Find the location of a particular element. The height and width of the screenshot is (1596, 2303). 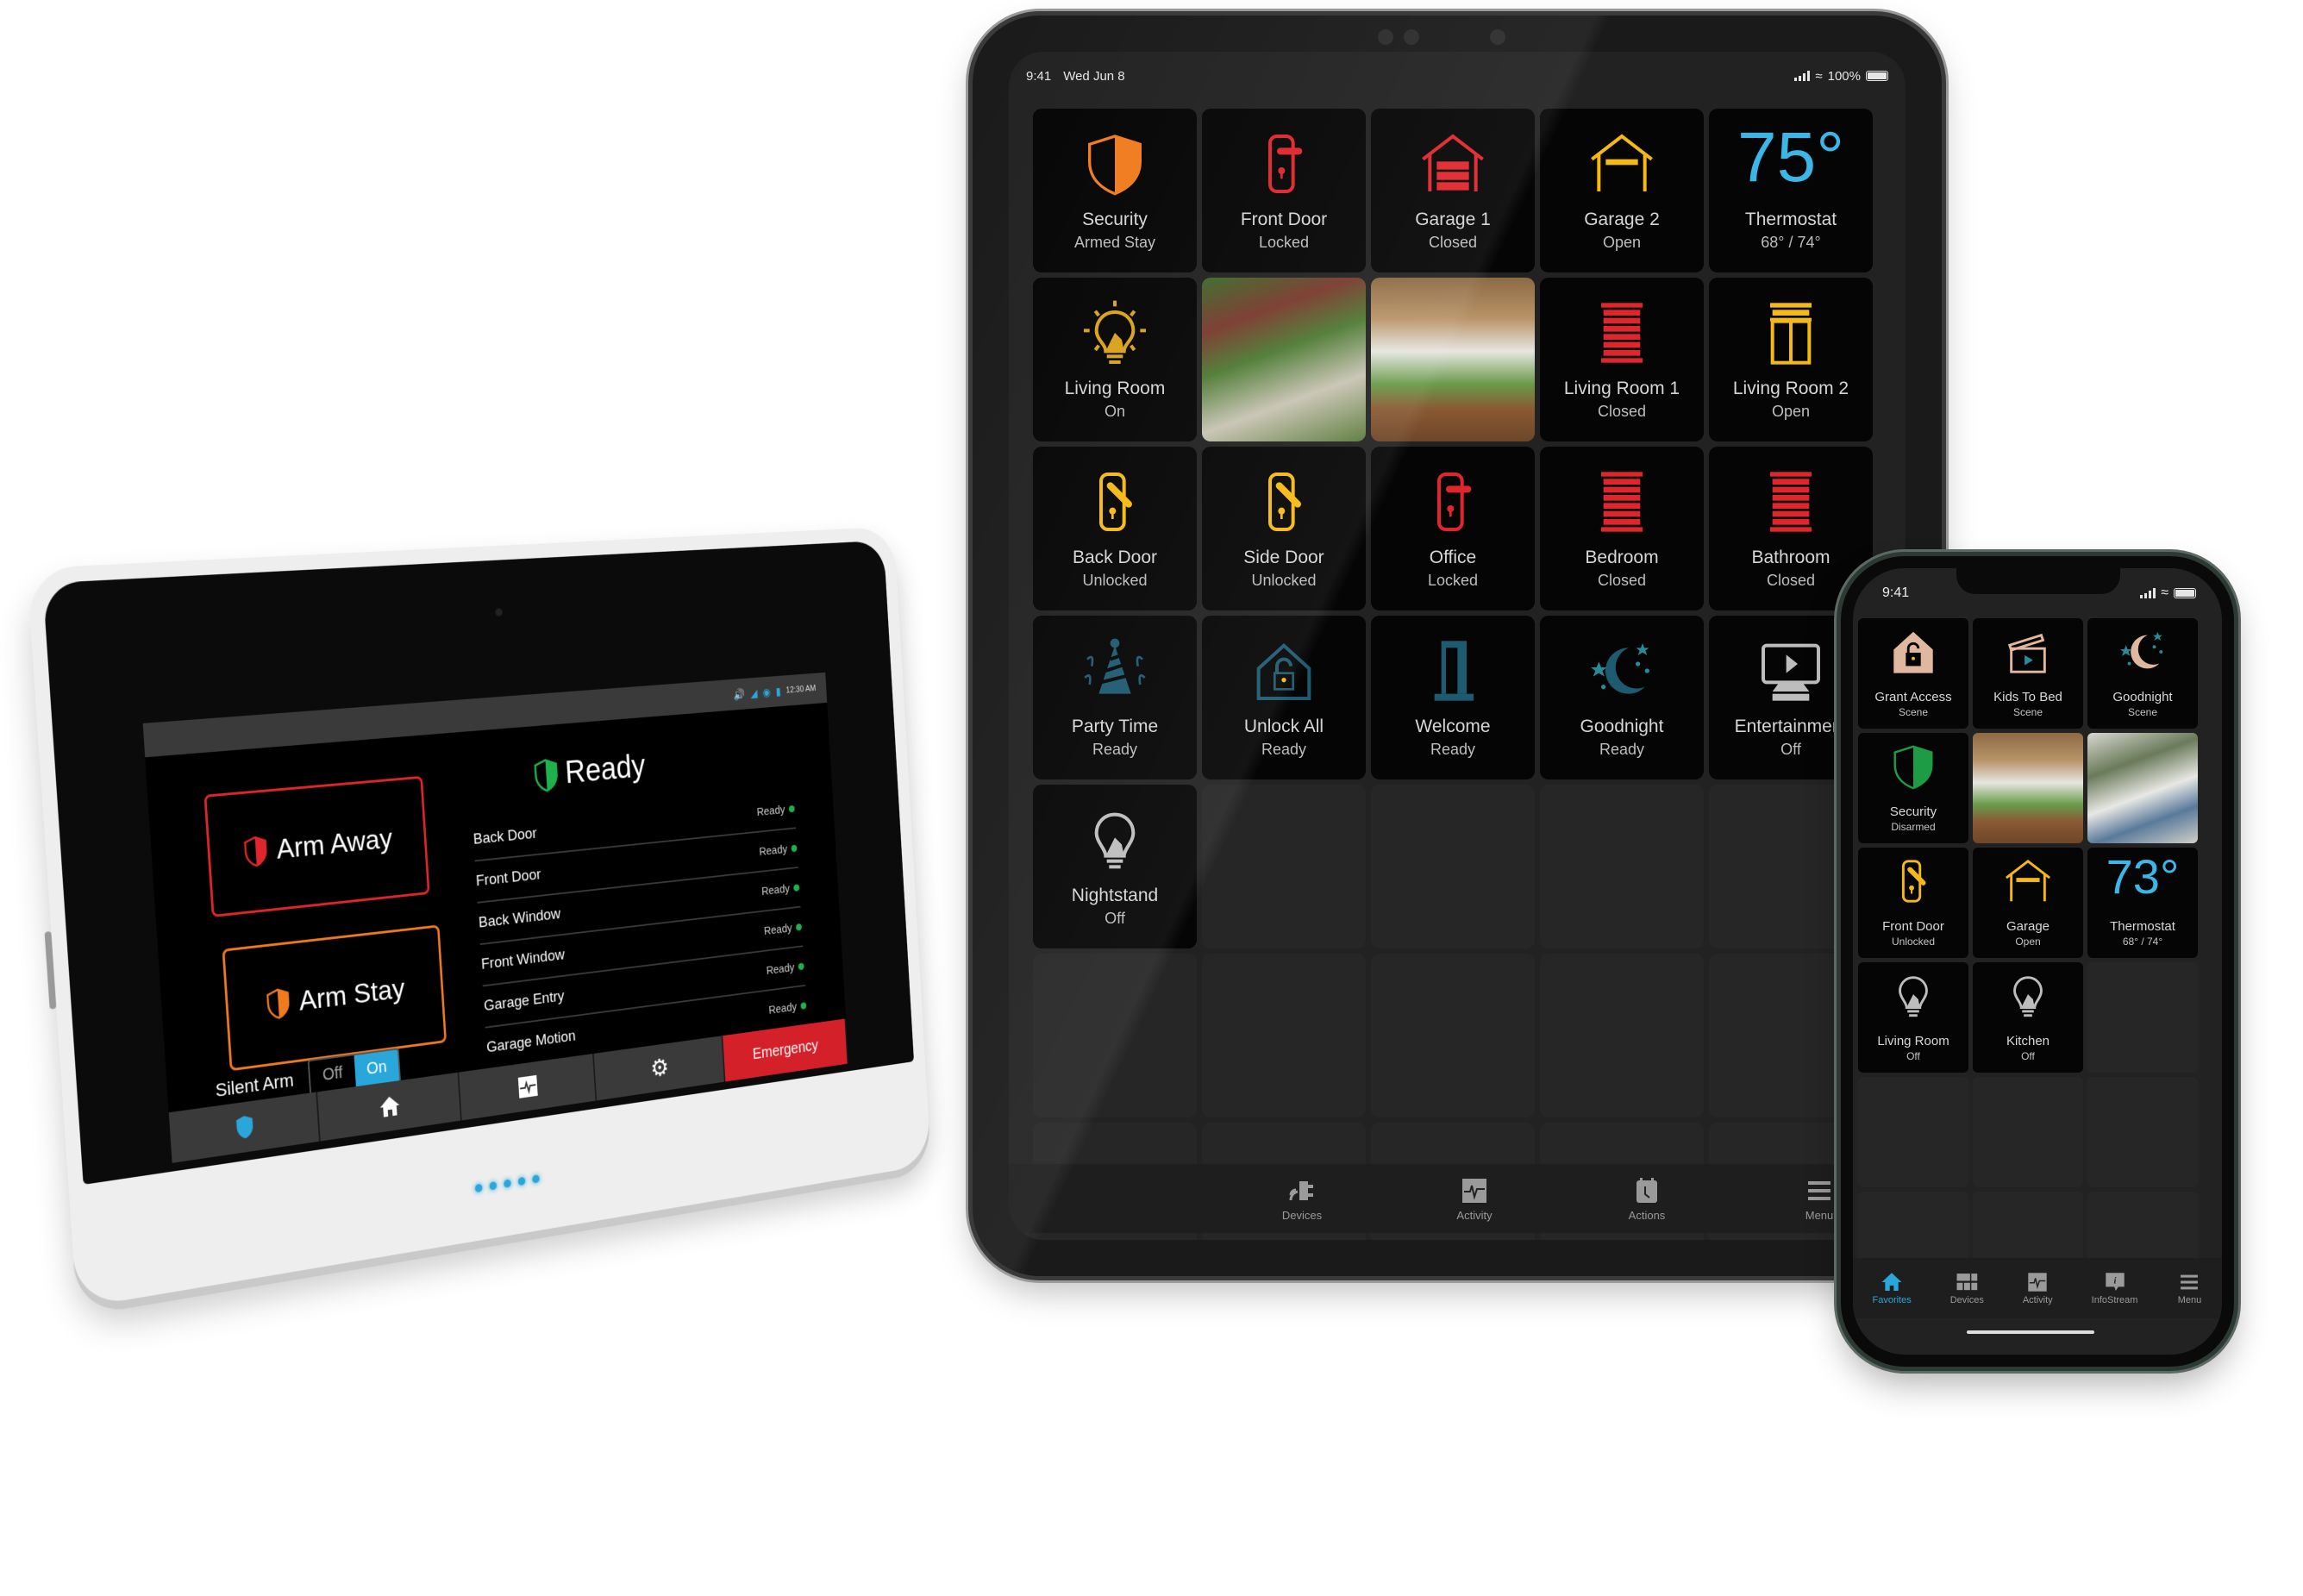

arm-stay-button: Arm Stay is located at coordinates (334, 998).